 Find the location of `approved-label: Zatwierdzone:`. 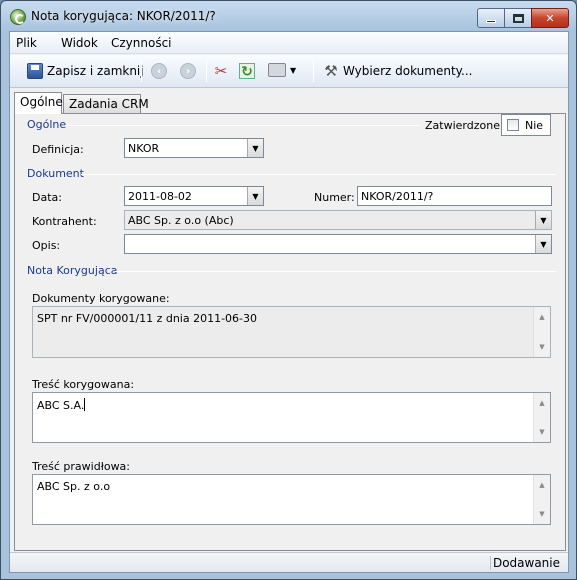

approved-label: Zatwierdzone: is located at coordinates (464, 125).